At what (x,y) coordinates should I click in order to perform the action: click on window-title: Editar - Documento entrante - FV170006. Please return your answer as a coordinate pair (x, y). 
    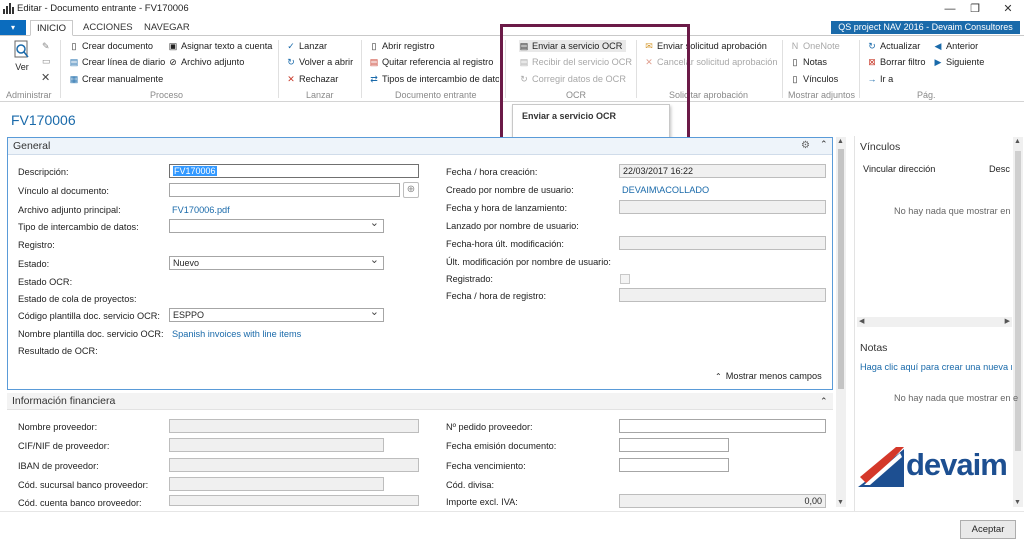
    Looking at the image, I should click on (103, 8).